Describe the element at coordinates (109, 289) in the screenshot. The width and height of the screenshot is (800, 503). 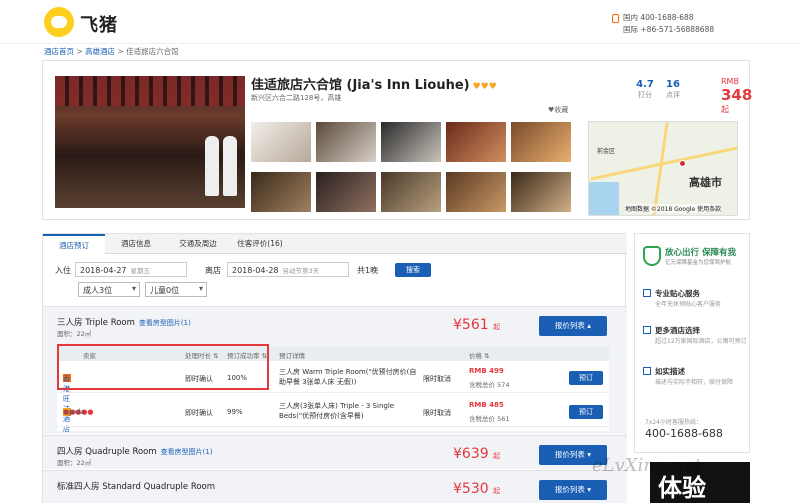
I see `adults-select: 成人3位` at that location.